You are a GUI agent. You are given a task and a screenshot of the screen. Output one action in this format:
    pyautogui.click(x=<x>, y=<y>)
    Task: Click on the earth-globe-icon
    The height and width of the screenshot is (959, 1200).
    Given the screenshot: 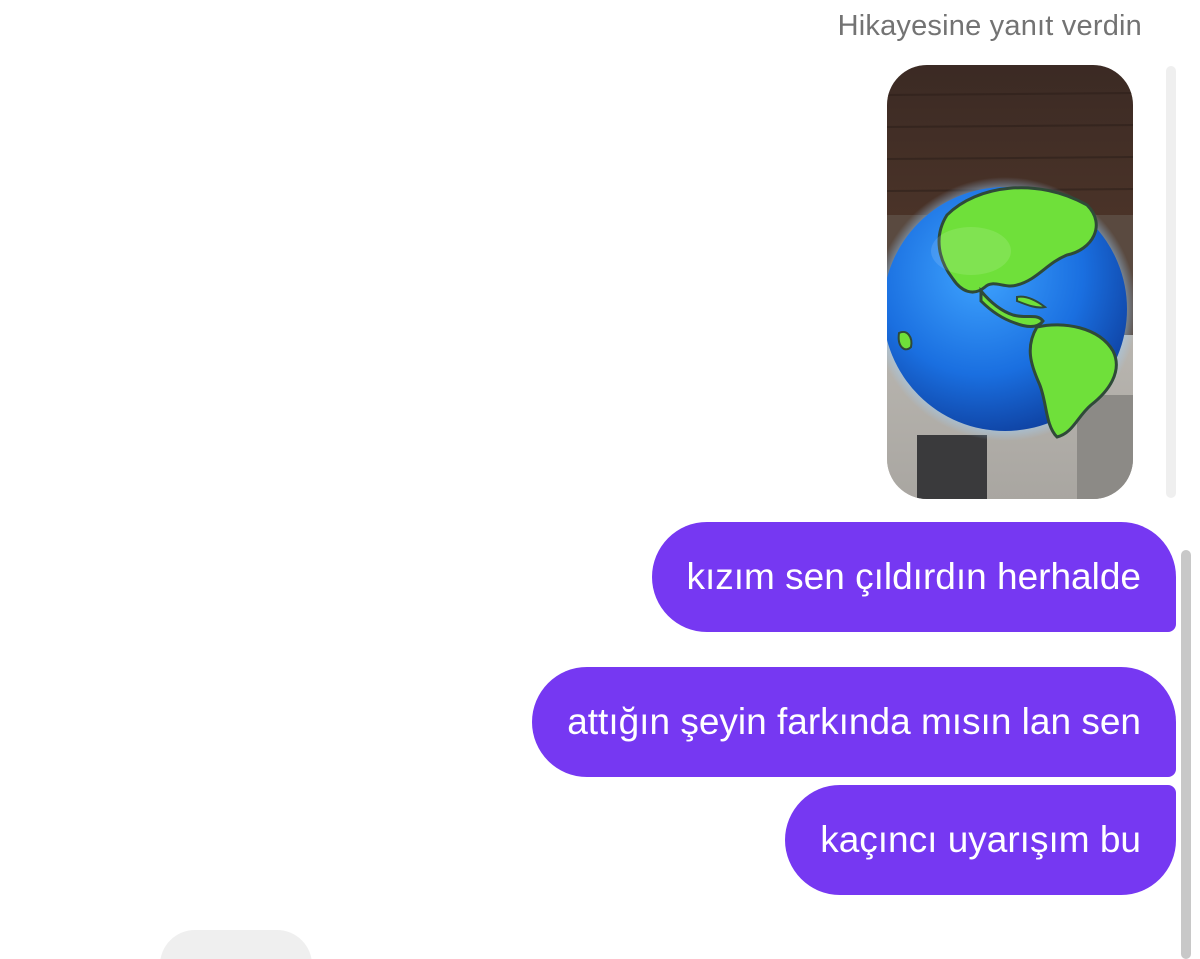 What is the action you would take?
    pyautogui.click(x=1010, y=282)
    